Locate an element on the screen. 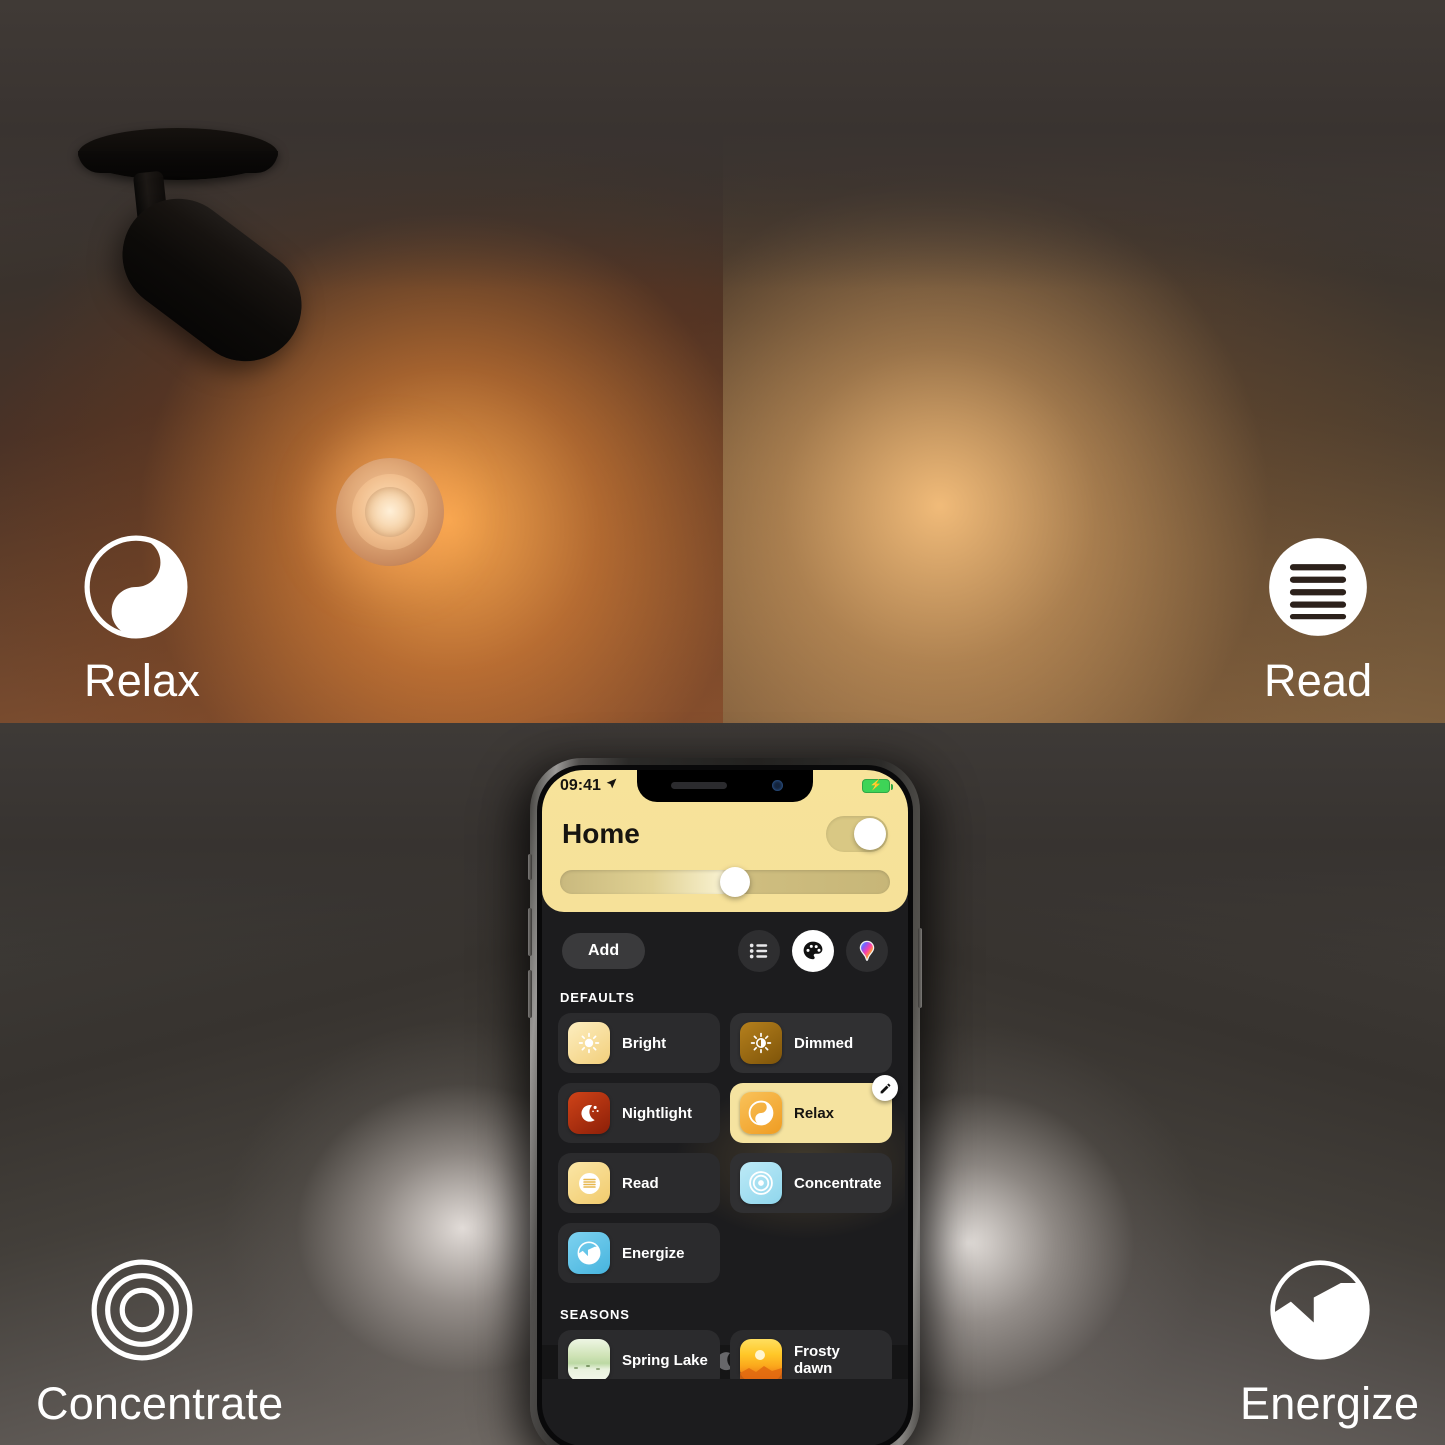 The width and height of the screenshot is (1445, 1445). toolbar-icon-group is located at coordinates (813, 951).